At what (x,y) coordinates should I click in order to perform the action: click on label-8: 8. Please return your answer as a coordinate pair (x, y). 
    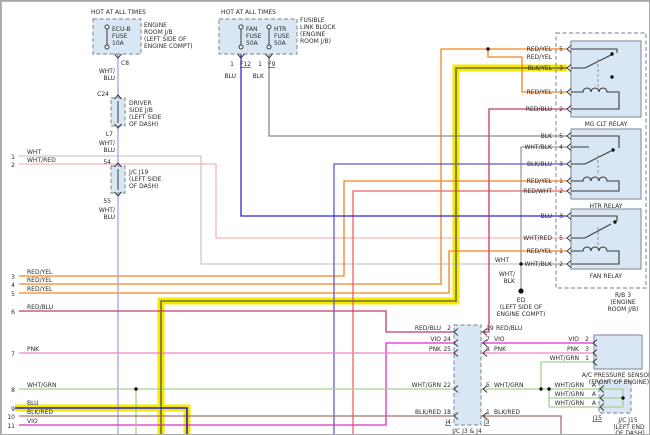
    Looking at the image, I should click on (13, 390).